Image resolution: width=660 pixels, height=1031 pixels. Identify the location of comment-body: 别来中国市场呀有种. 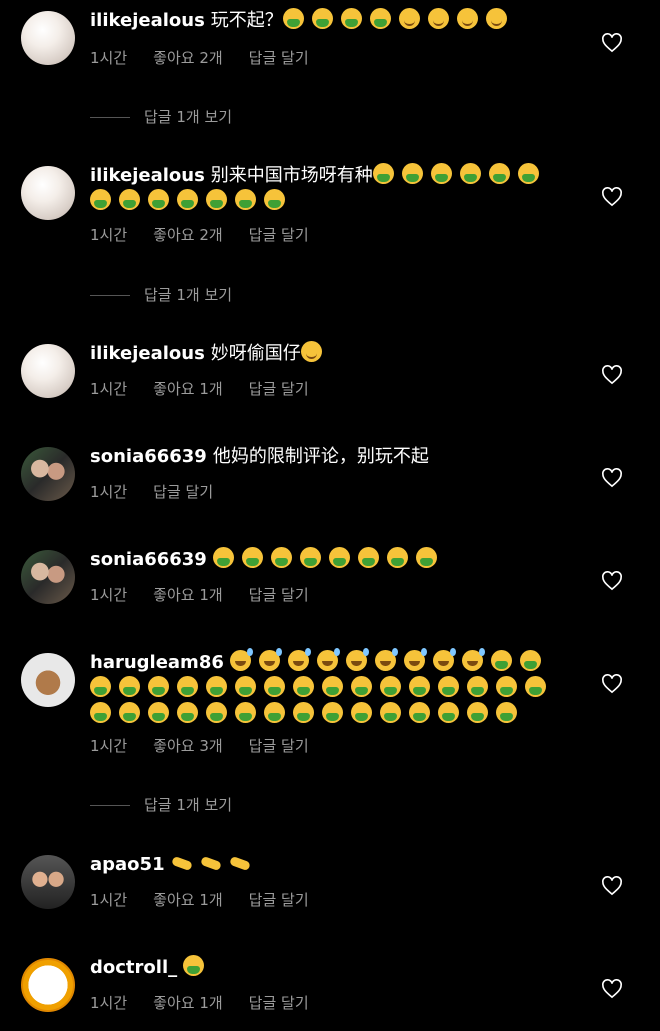
(291, 175).